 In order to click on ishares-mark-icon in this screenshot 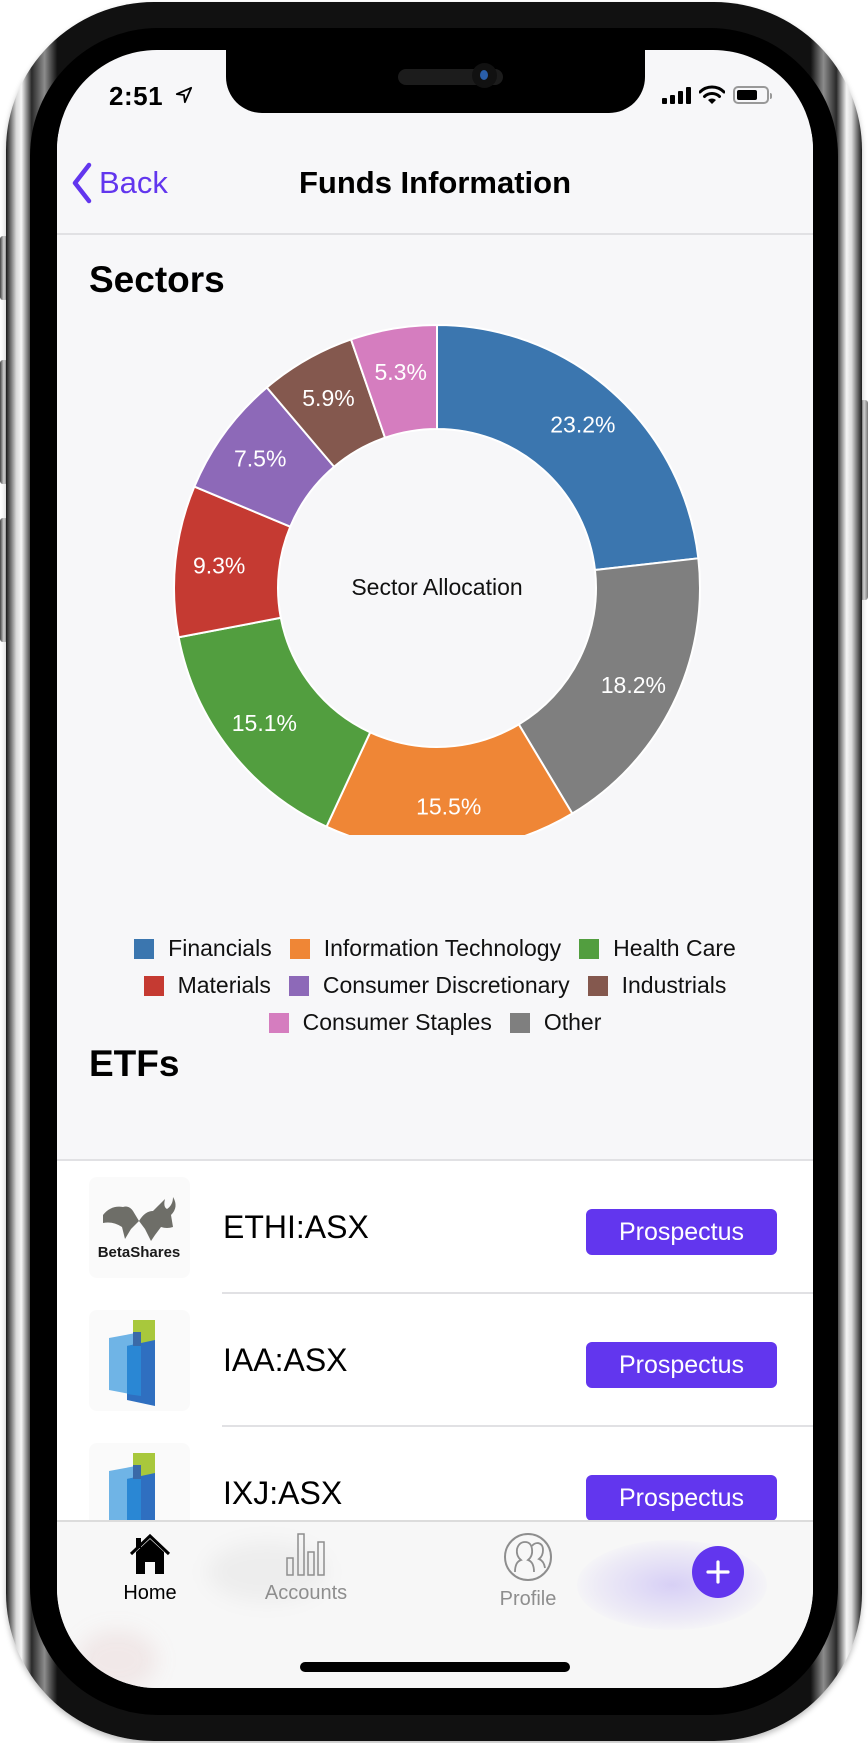, I will do `click(132, 1363)`.